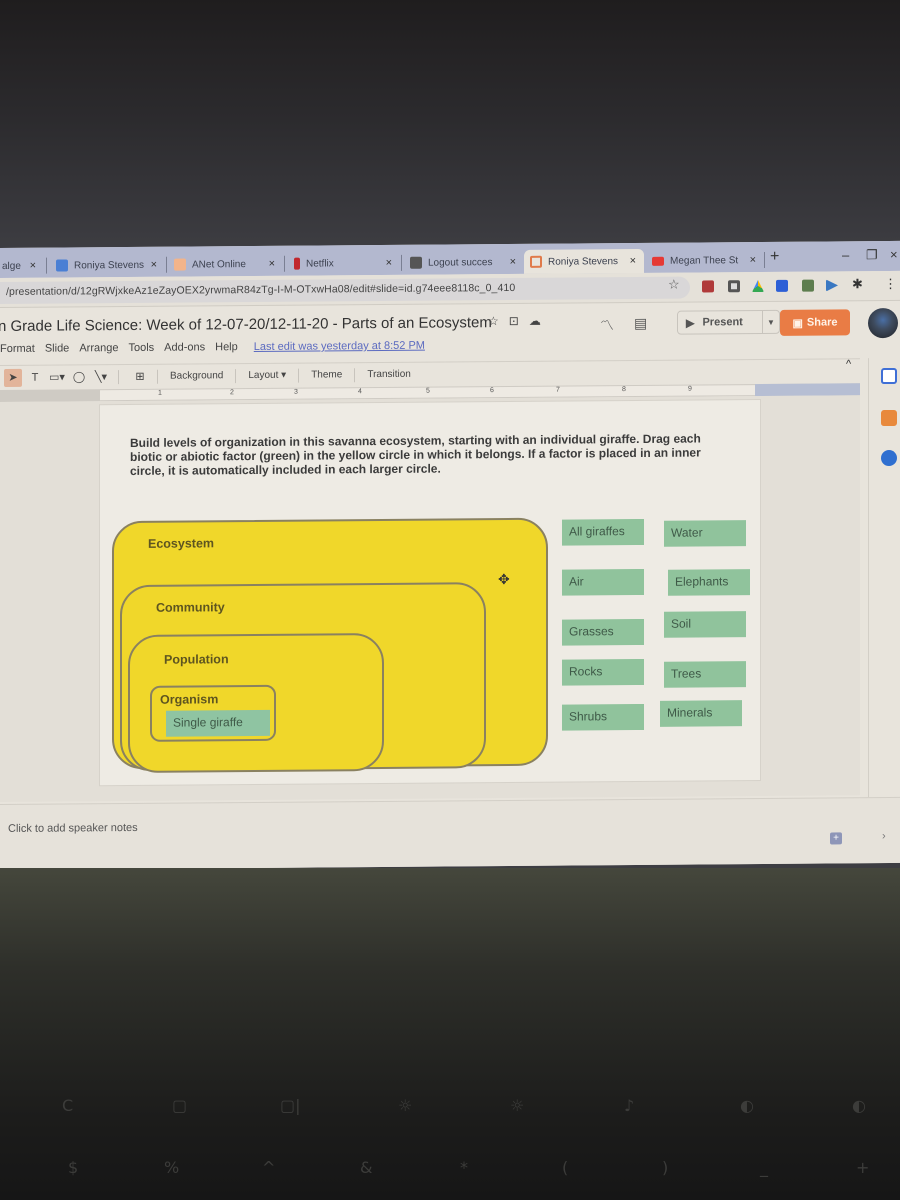  Describe the element at coordinates (623, 325) in the screenshot. I see `header-icons: 〽 ▤` at that location.